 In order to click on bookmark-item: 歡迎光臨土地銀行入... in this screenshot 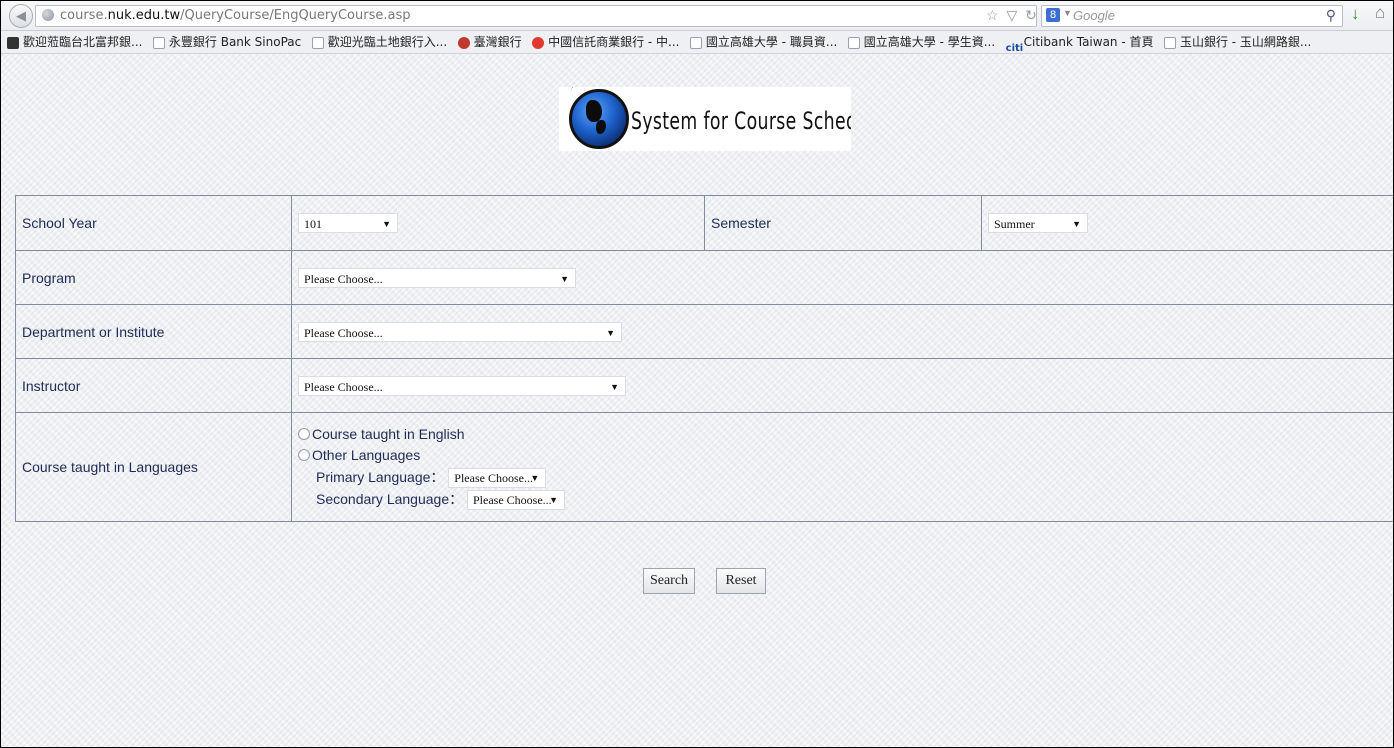, I will do `click(379, 42)`.